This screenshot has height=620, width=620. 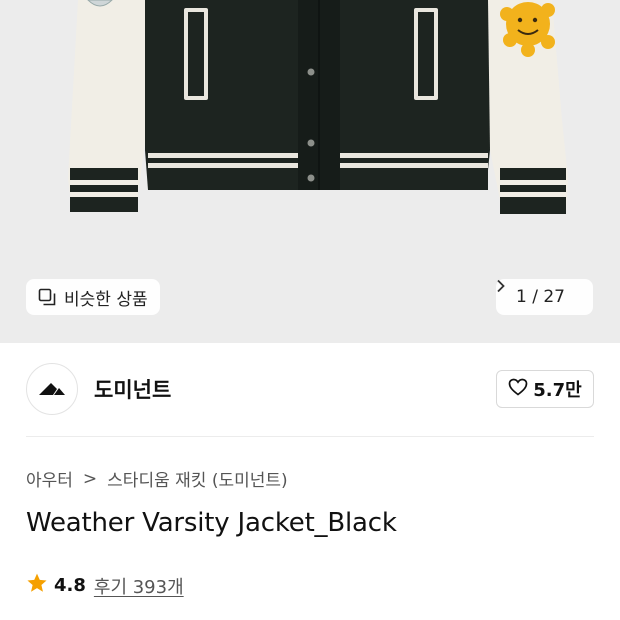 I want to click on like-count: 5.7만, so click(x=557, y=390).